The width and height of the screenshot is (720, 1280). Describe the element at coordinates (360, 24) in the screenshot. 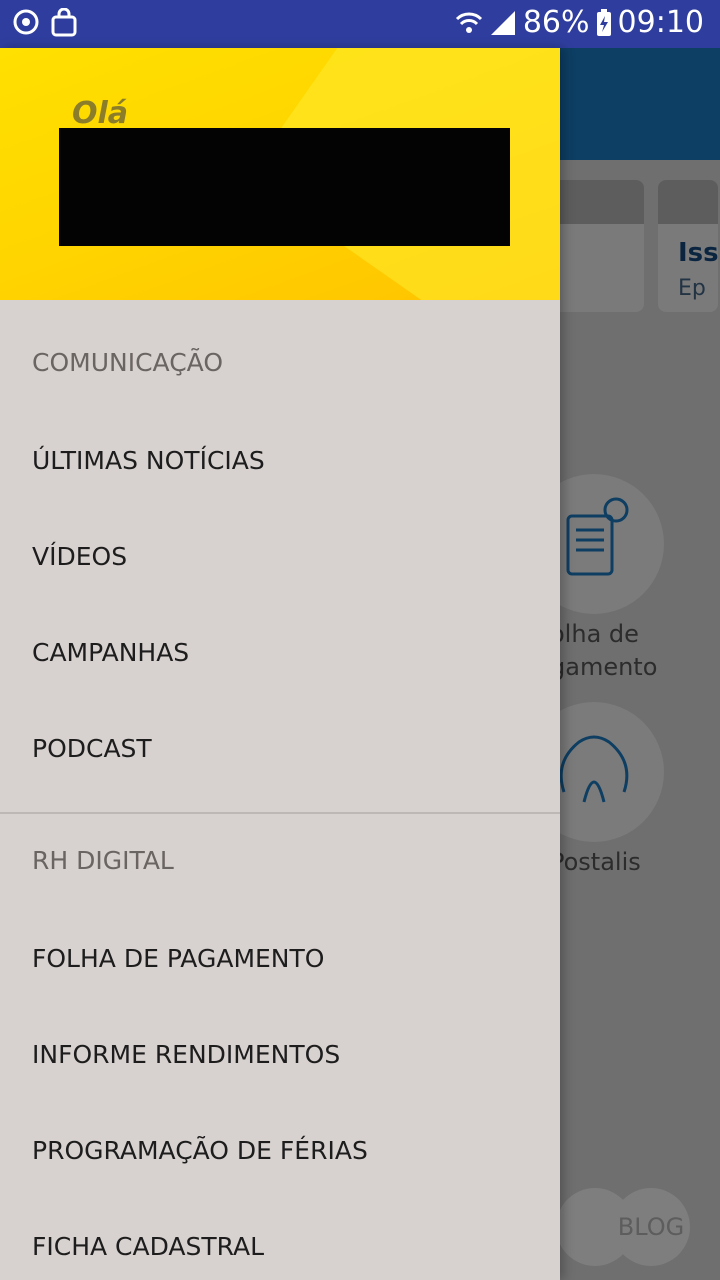

I see `status-bar: 86% 09:10` at that location.